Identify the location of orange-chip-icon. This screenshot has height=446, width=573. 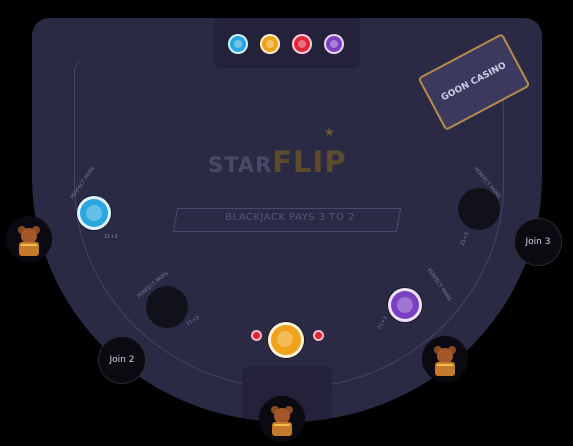
(270, 44).